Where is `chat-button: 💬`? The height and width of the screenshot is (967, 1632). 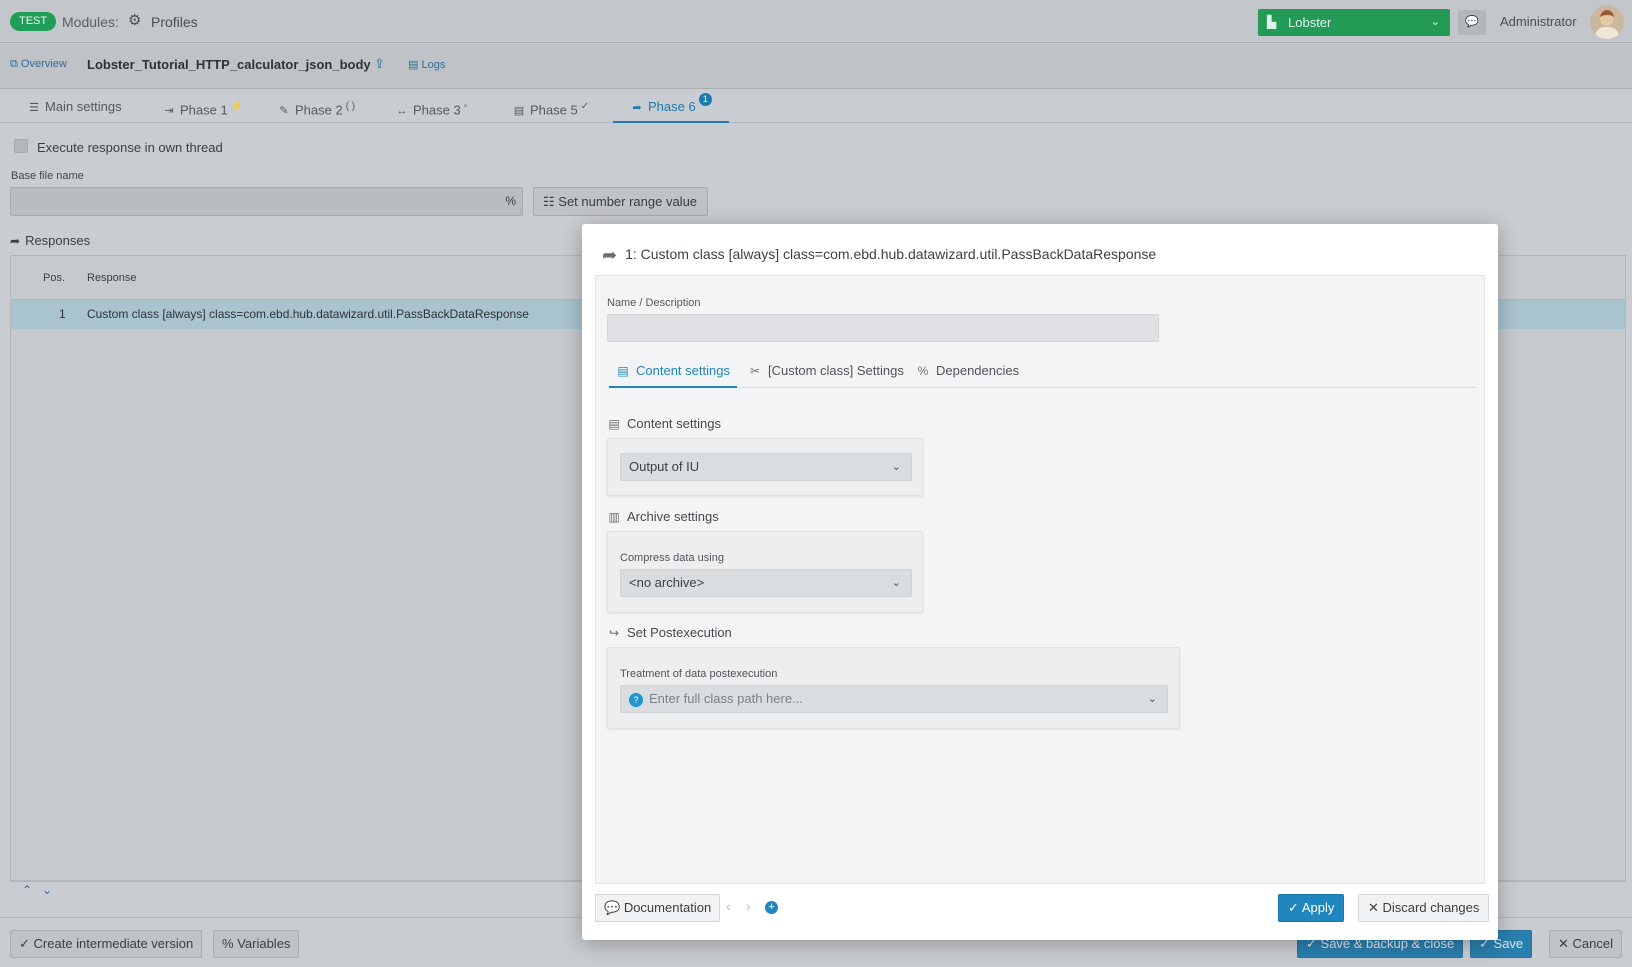 chat-button: 💬 is located at coordinates (1472, 22).